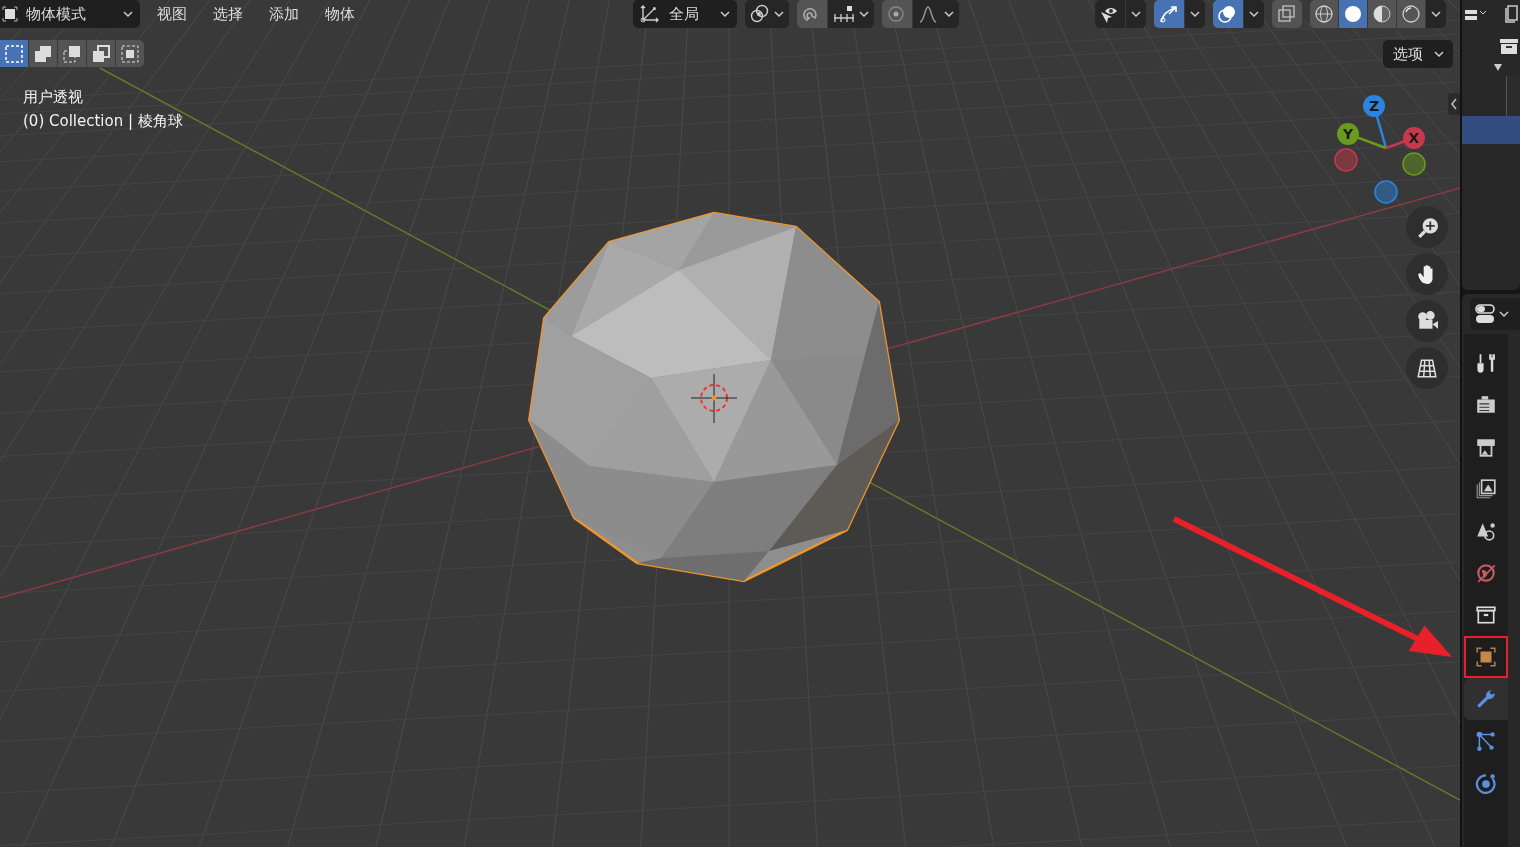  I want to click on menu-item: 视图, so click(172, 14).